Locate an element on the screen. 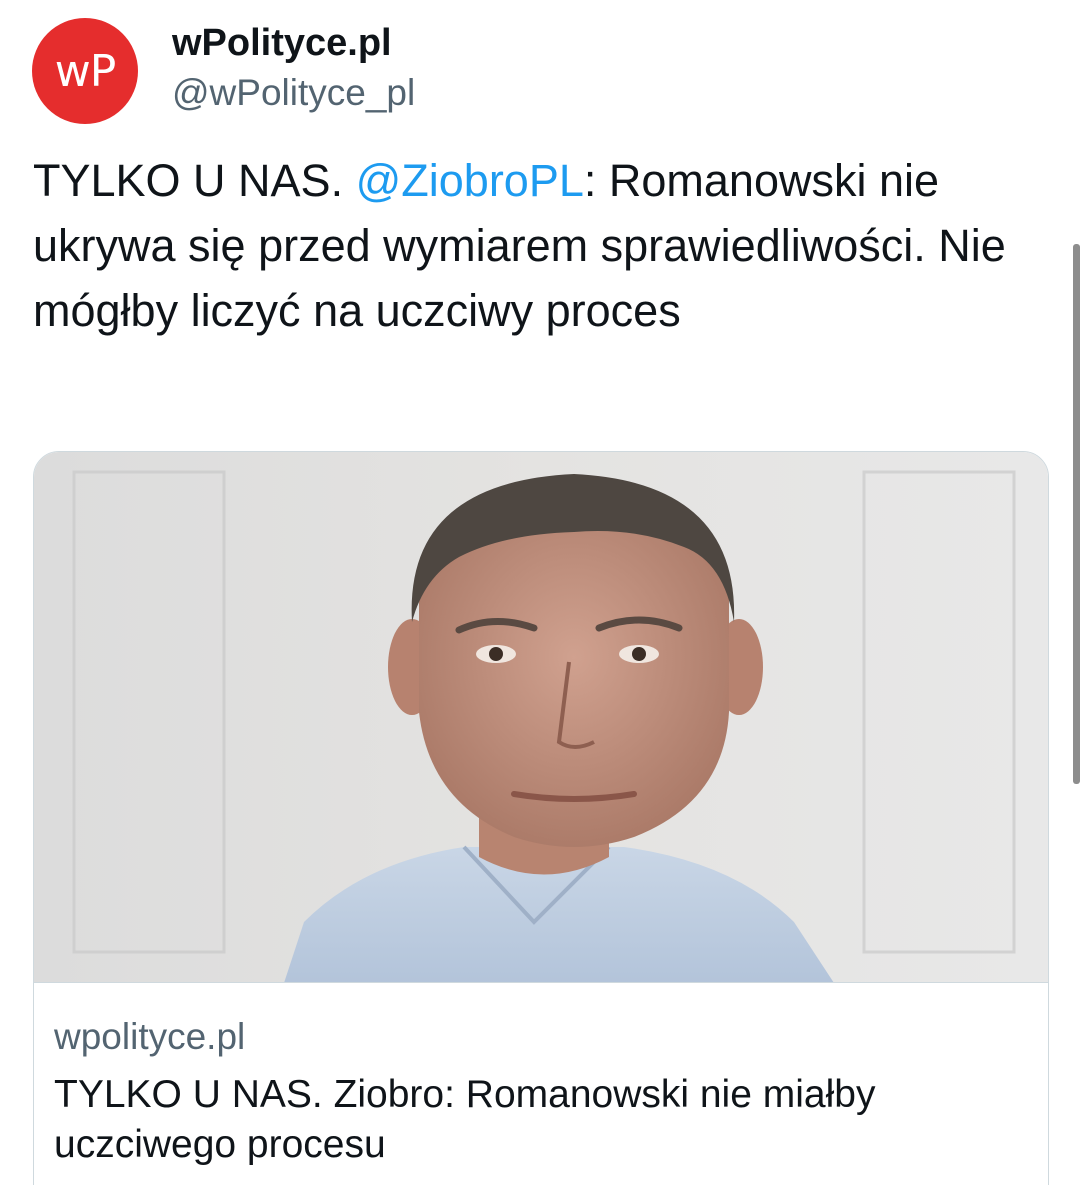 The height and width of the screenshot is (1185, 1080). user-handle: @wPolityce_pl is located at coordinates (293, 93).